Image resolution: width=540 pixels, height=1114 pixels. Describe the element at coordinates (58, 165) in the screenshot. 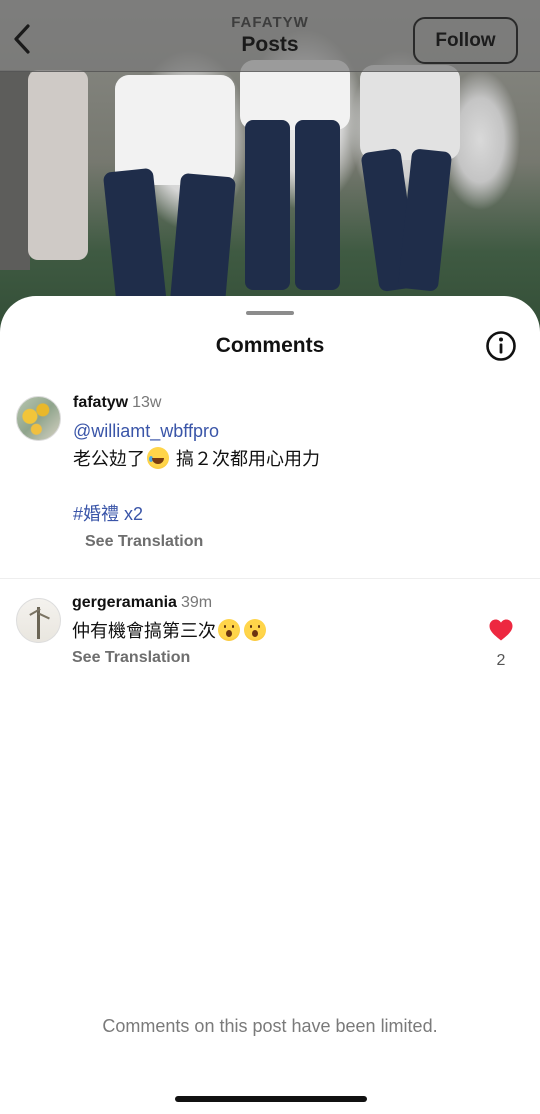

I see `video-scene-cloth` at that location.